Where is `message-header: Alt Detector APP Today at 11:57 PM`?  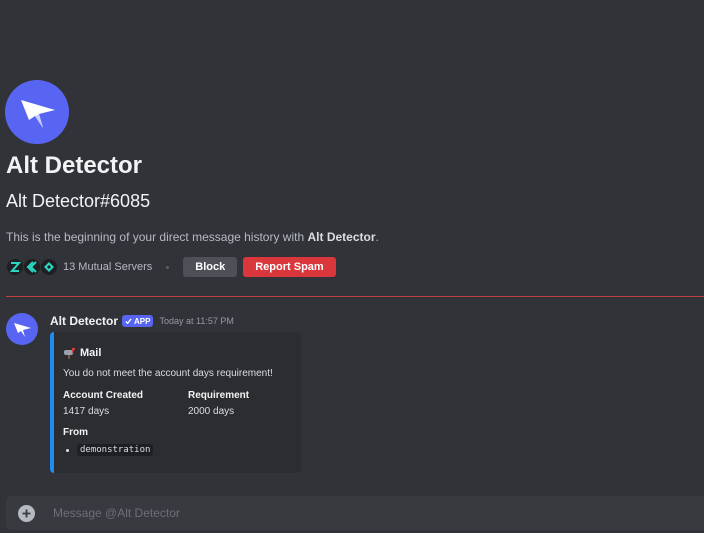
message-header: Alt Detector APP Today at 11:57 PM is located at coordinates (142, 321).